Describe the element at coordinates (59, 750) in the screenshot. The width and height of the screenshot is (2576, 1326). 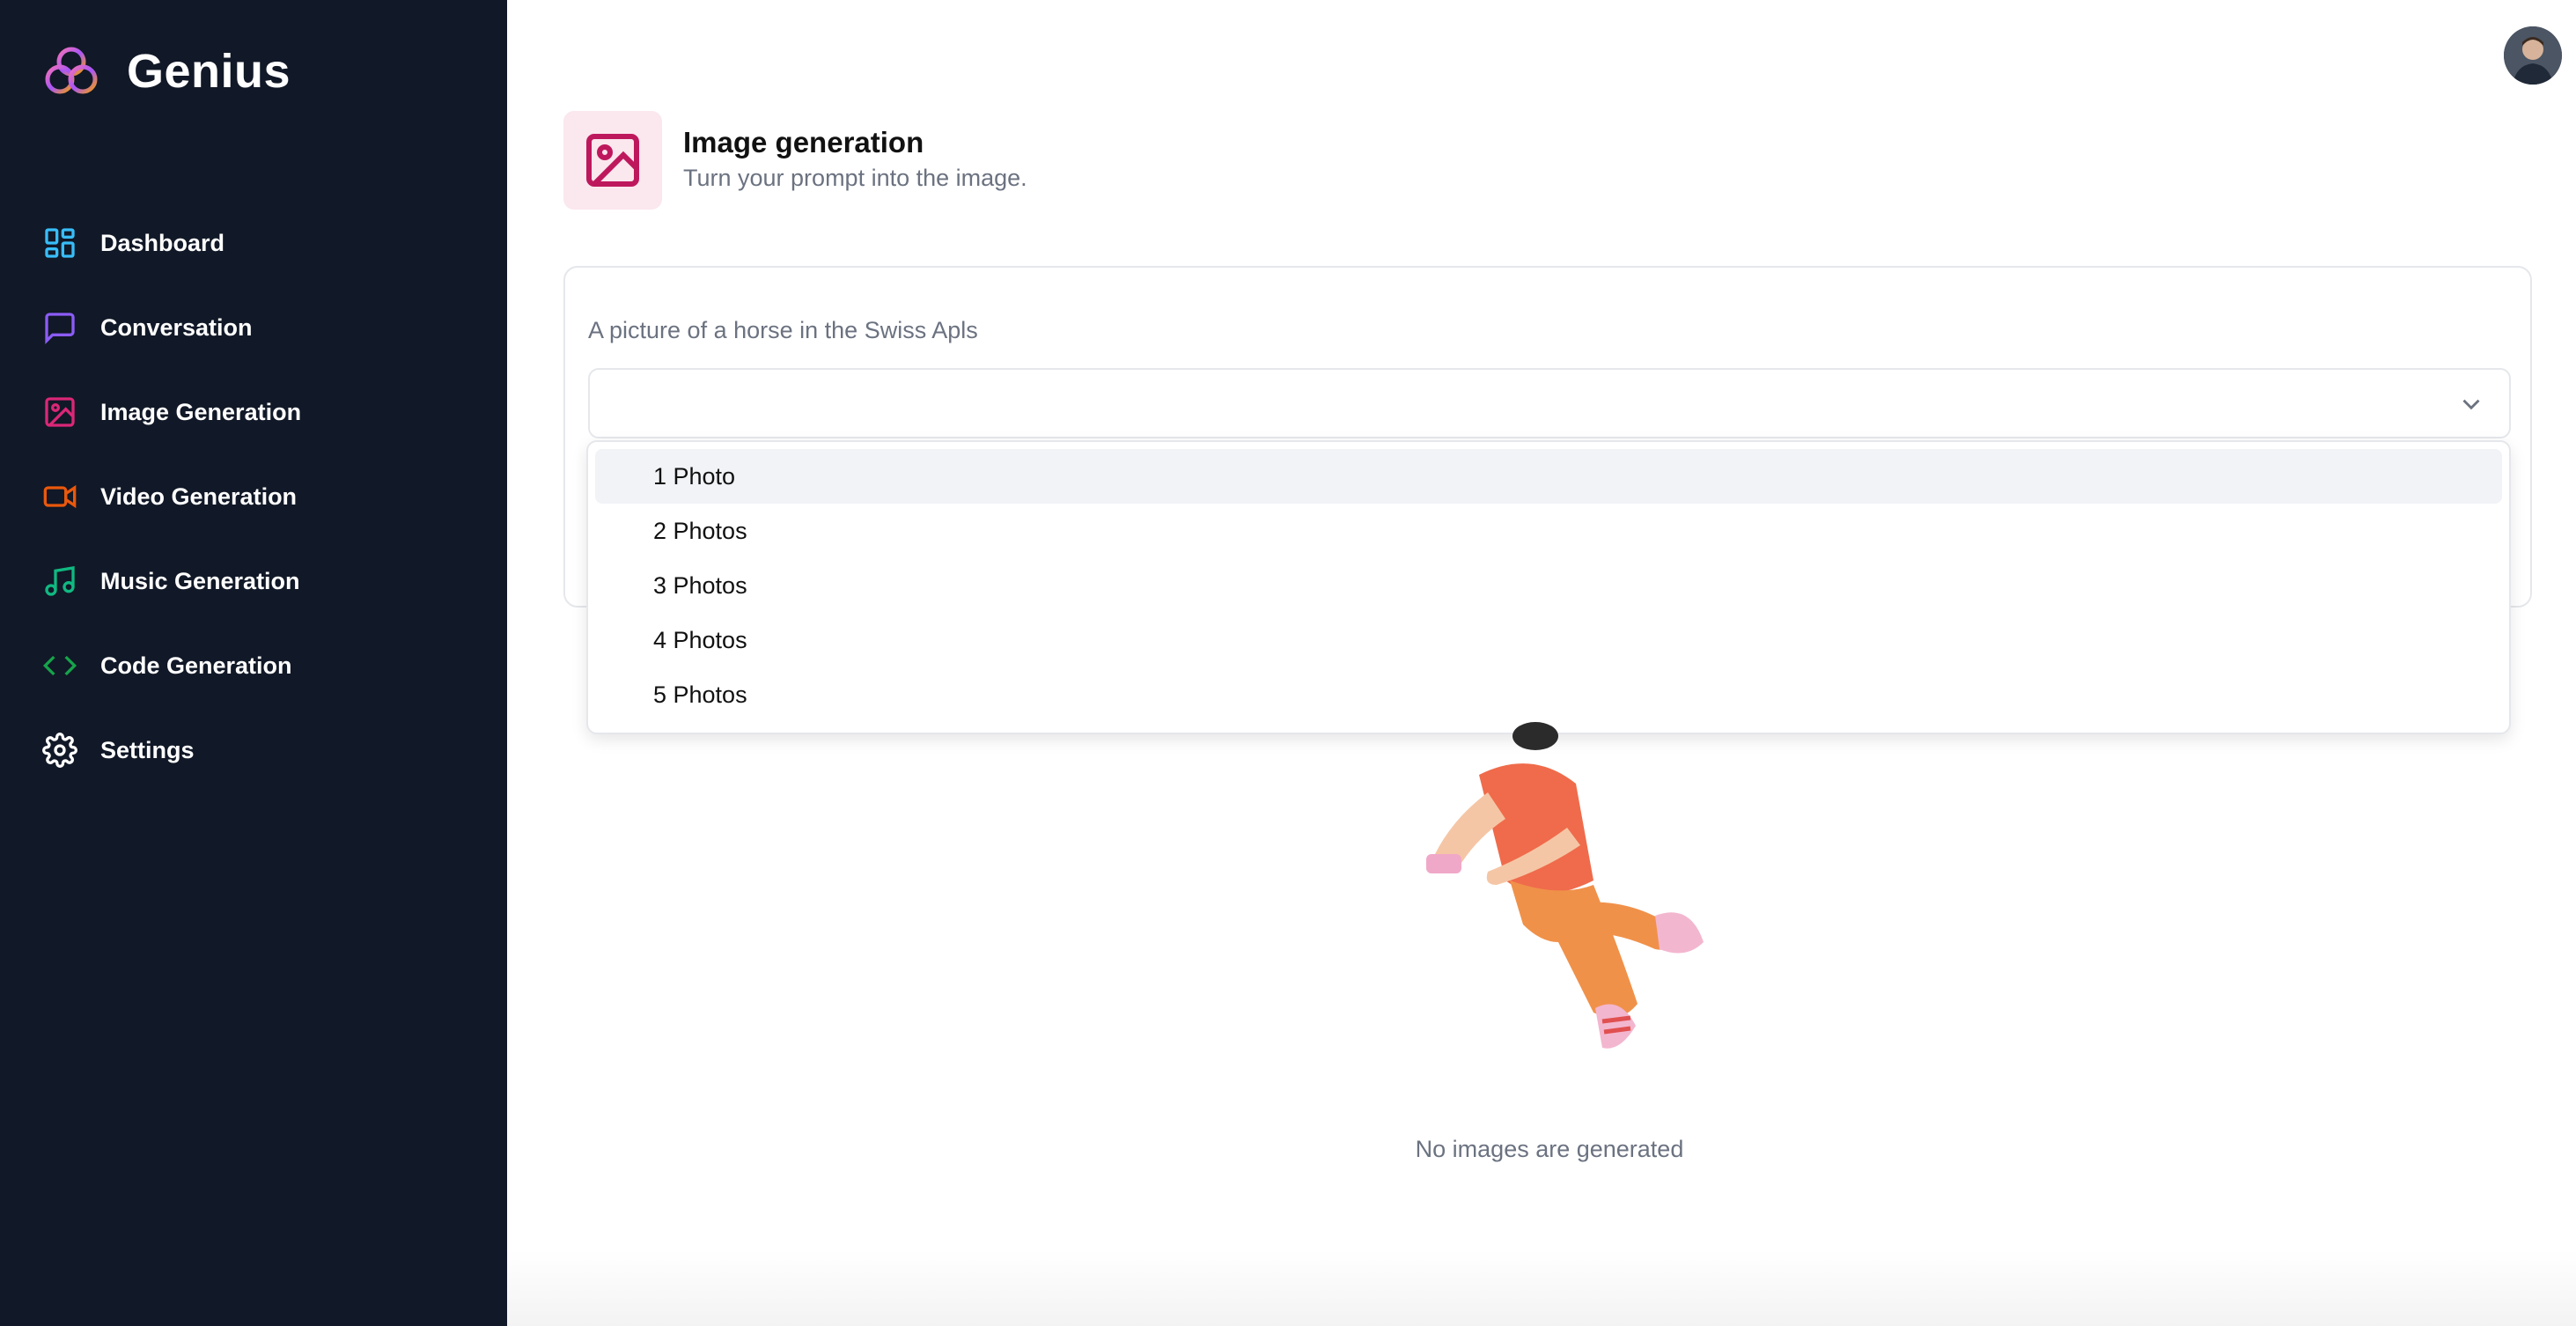
I see `gear-icon` at that location.